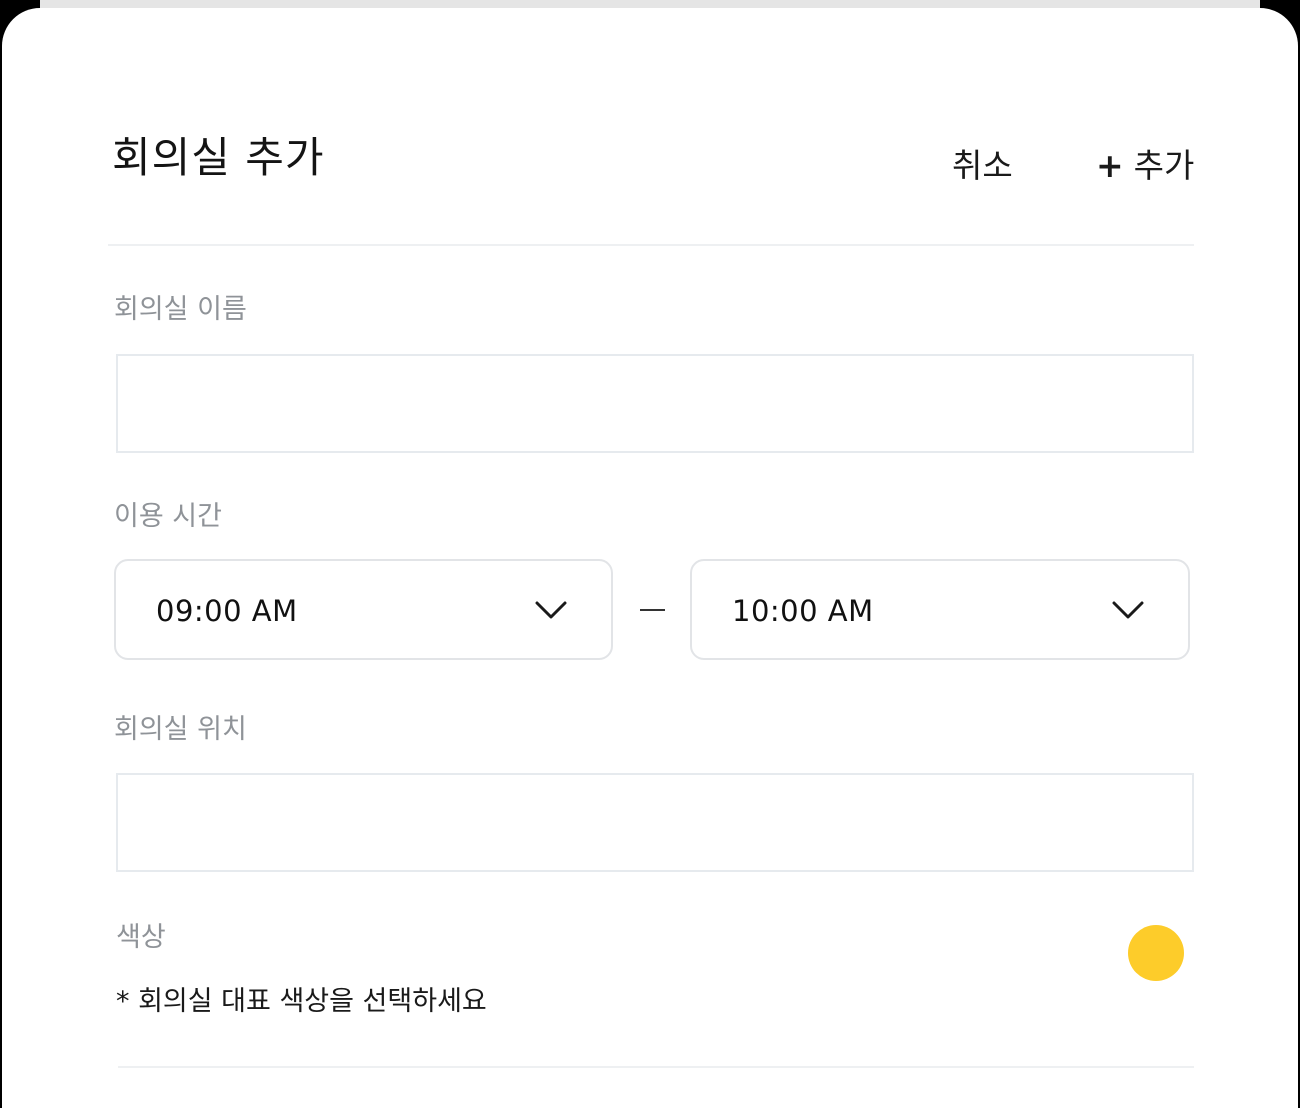 This screenshot has width=1300, height=1108. What do you see at coordinates (1110, 165) in the screenshot?
I see `plus-icon: +` at bounding box center [1110, 165].